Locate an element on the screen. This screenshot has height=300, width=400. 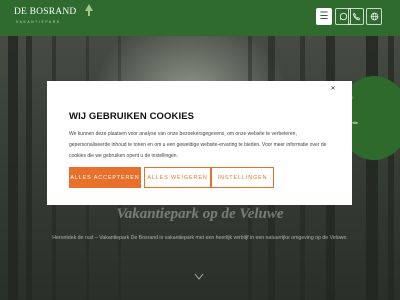
language-button is located at coordinates (374, 16).